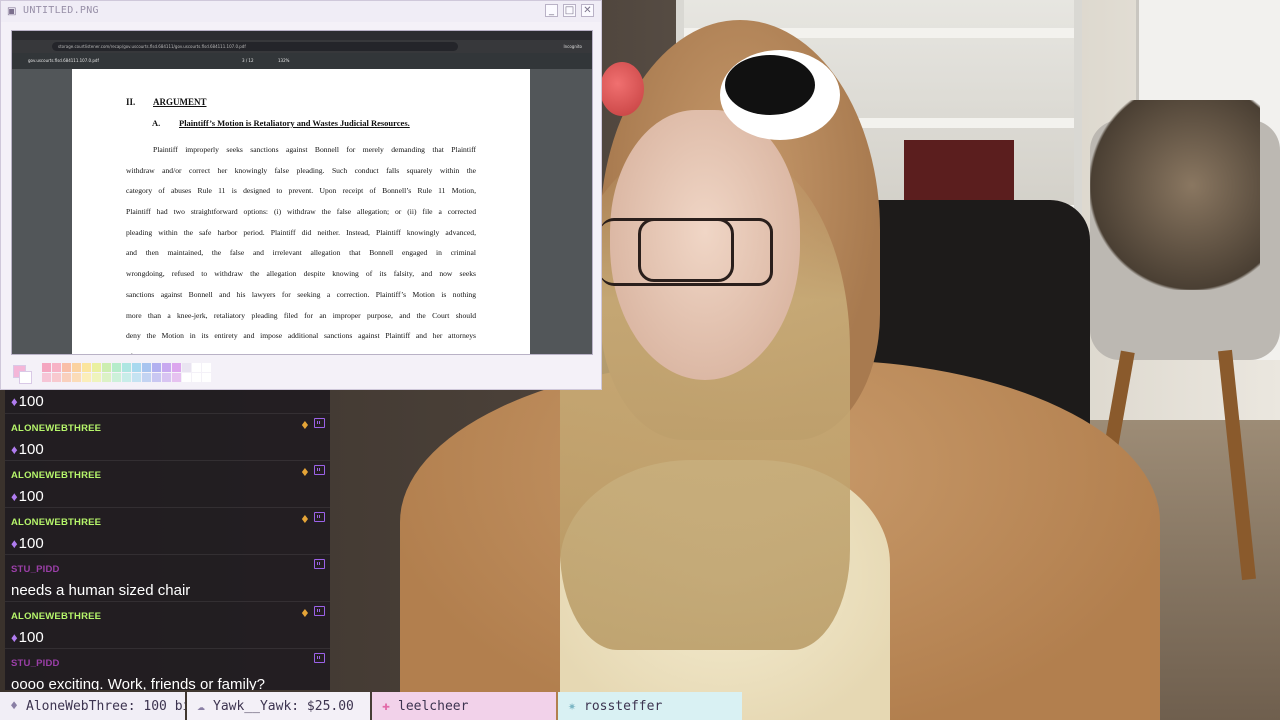 The image size is (1280, 720). I want to click on ticker-item: ☁ Yawk__Yawk: $25.00, so click(278, 706).